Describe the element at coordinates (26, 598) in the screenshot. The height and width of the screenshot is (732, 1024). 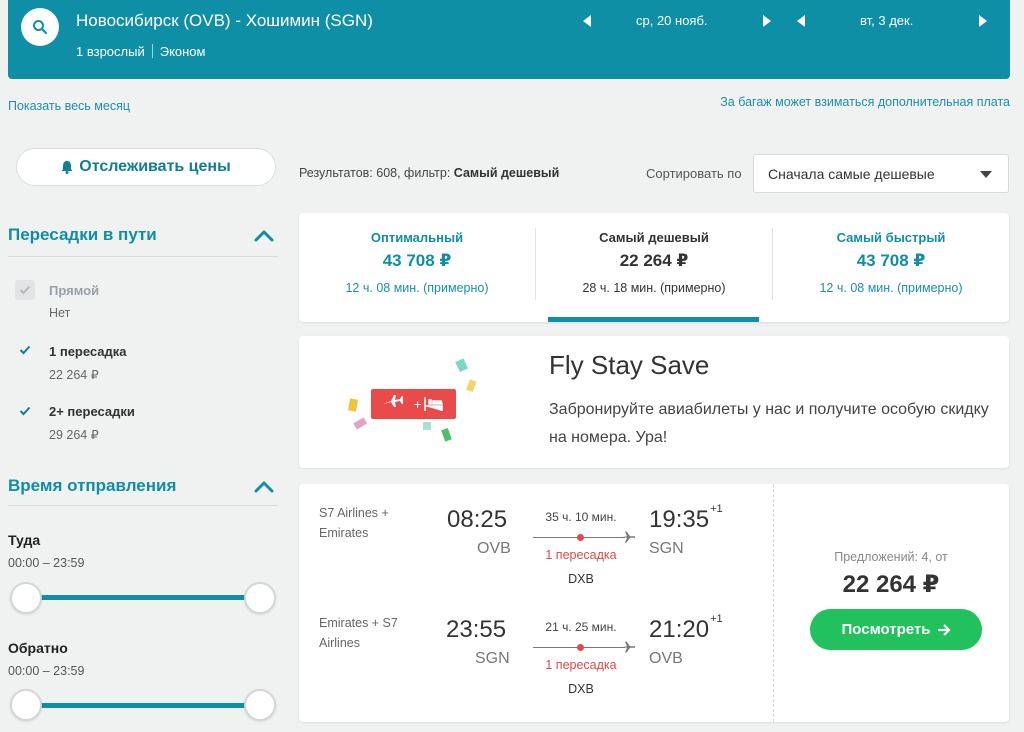
I see `outbound-slider-min-handle` at that location.